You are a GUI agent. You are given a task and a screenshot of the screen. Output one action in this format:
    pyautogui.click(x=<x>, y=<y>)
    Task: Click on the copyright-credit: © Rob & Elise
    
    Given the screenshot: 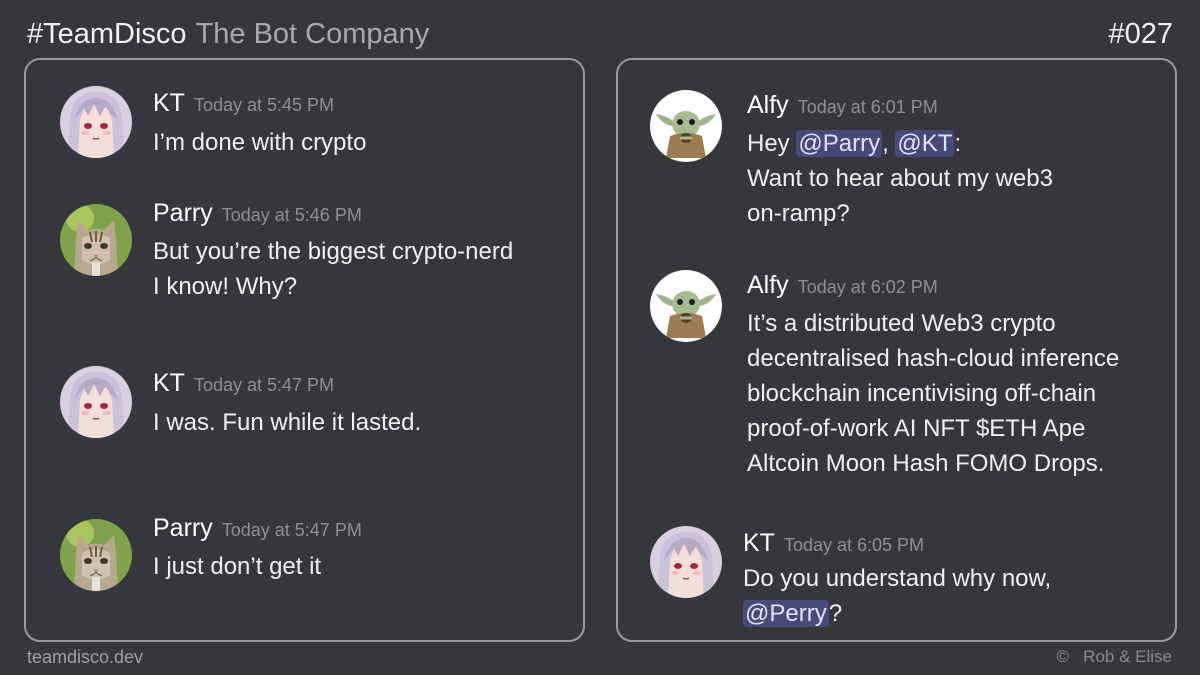 What is the action you would take?
    pyautogui.click(x=1114, y=656)
    